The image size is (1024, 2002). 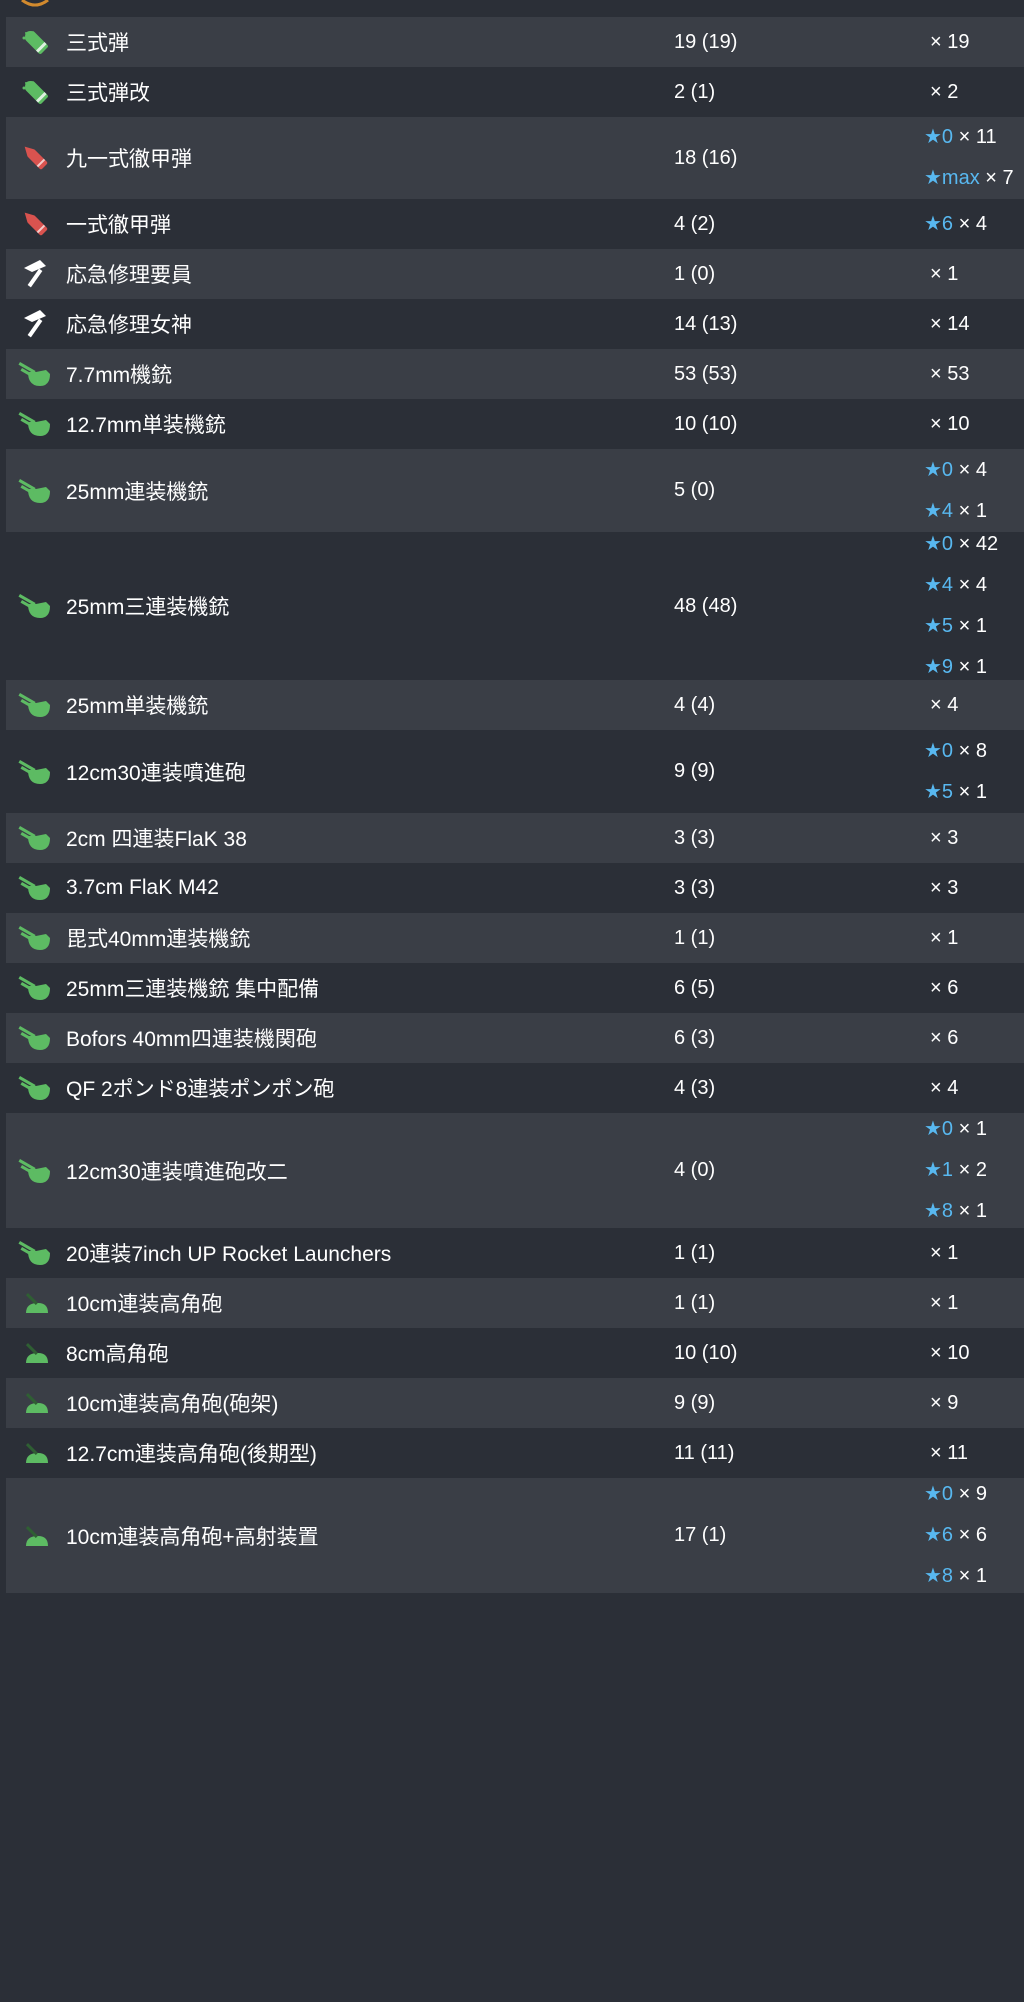 What do you see at coordinates (108, 93) in the screenshot?
I see `equipment-name: 三式弾改` at bounding box center [108, 93].